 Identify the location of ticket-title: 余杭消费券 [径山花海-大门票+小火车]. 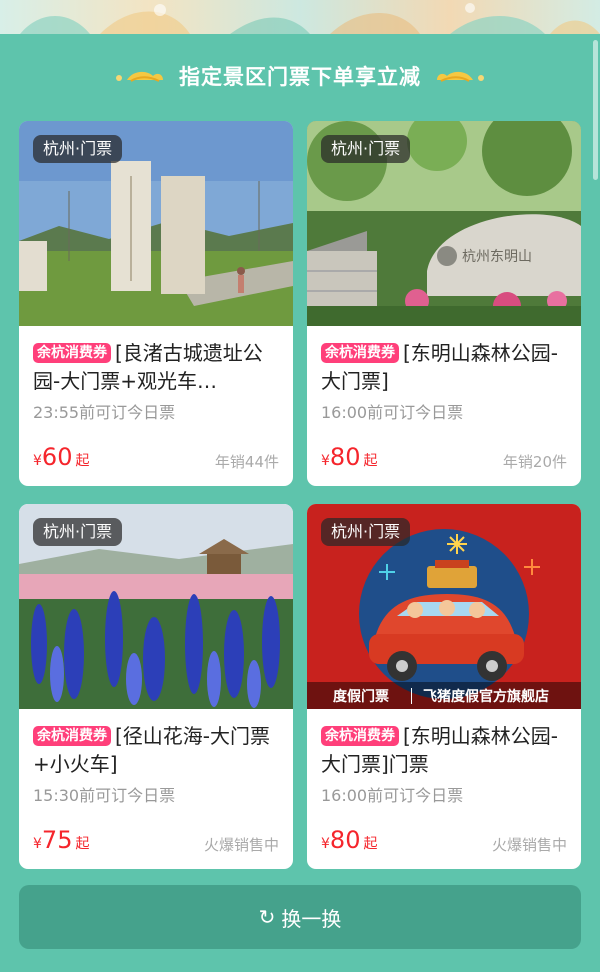
(158, 750).